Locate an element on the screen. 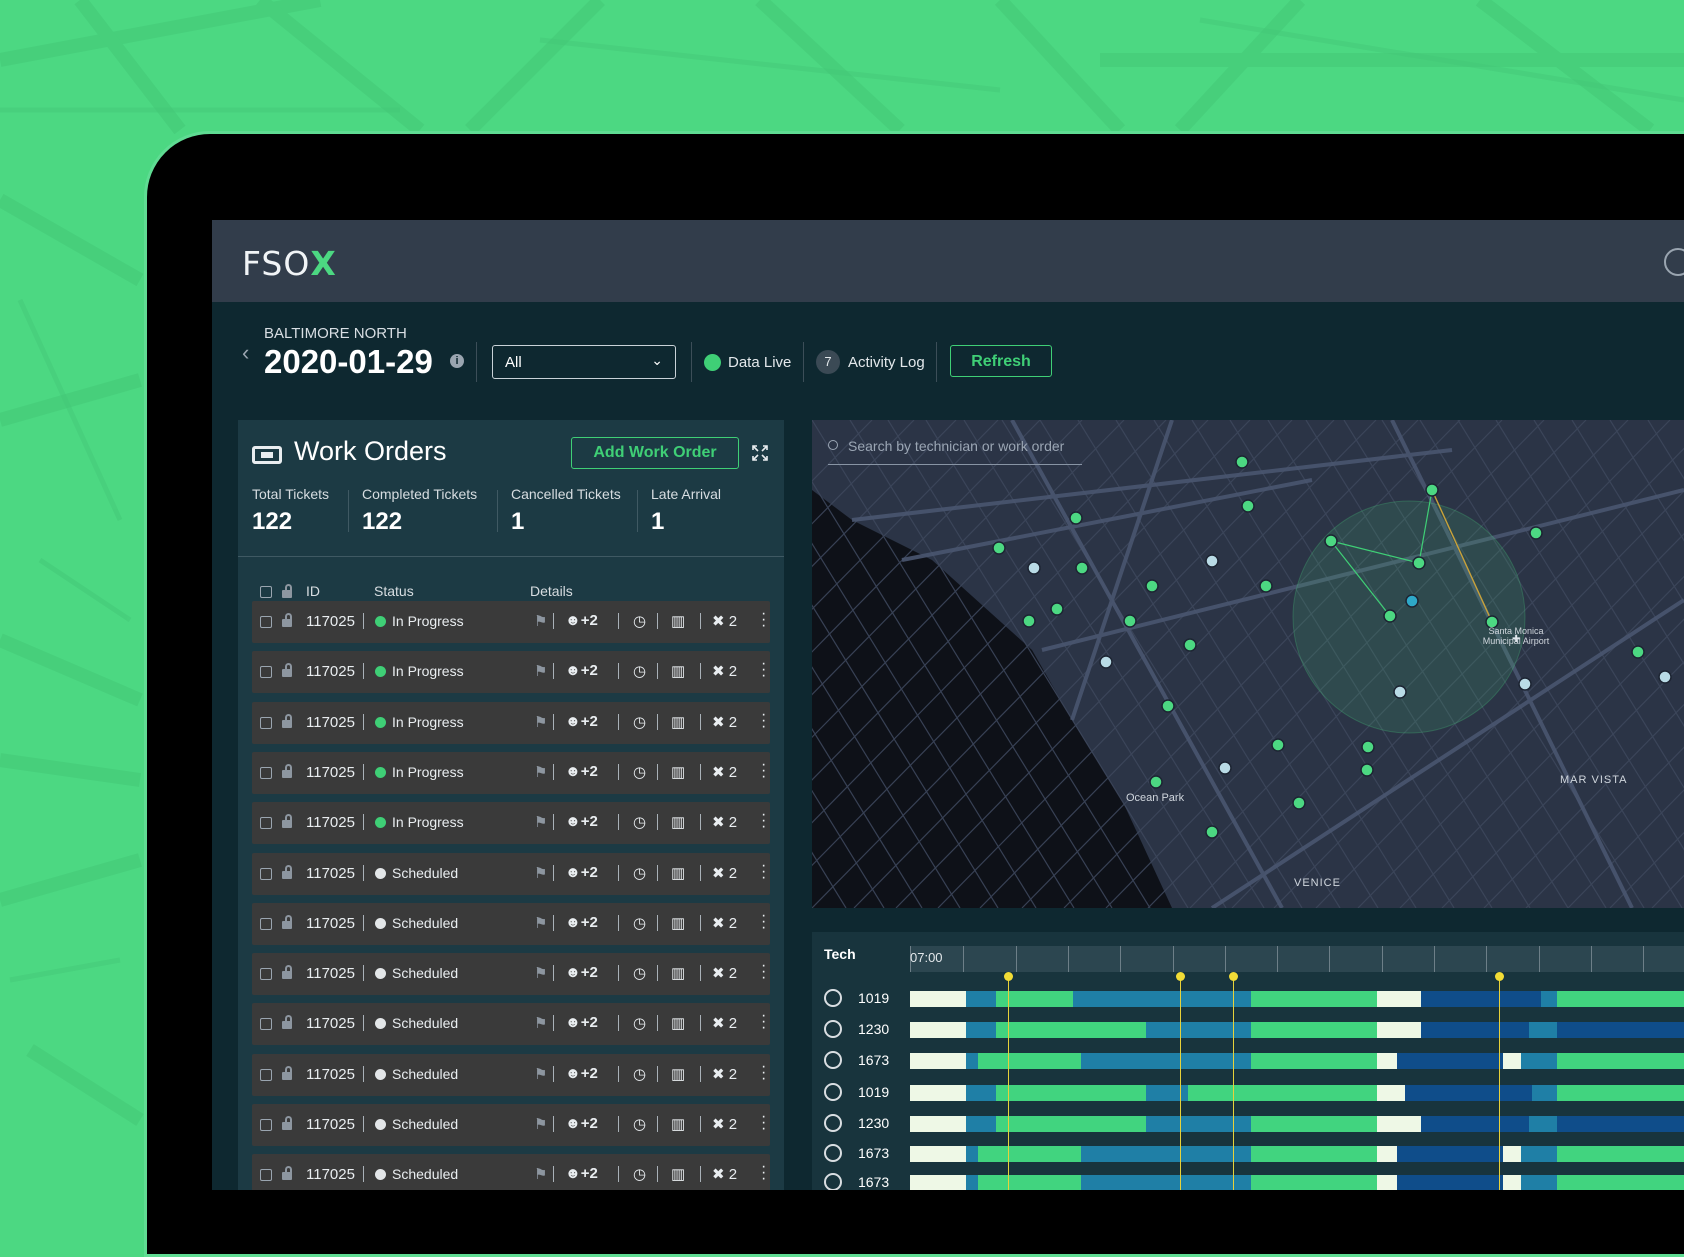  activity-count-badge: 7 is located at coordinates (828, 362).